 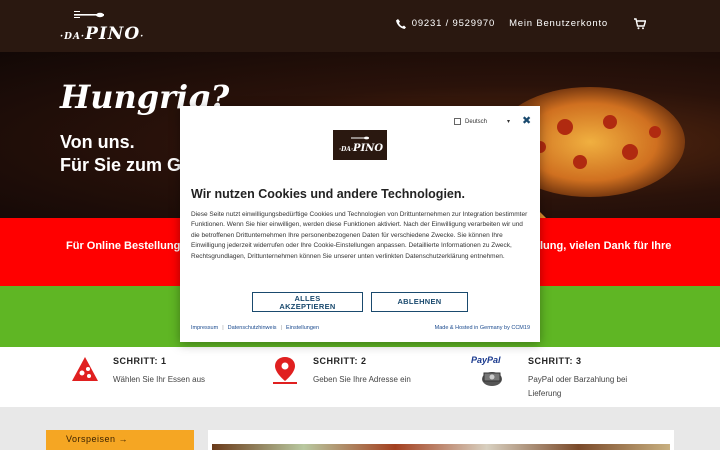 I want to click on food-image, so click(x=441, y=447).